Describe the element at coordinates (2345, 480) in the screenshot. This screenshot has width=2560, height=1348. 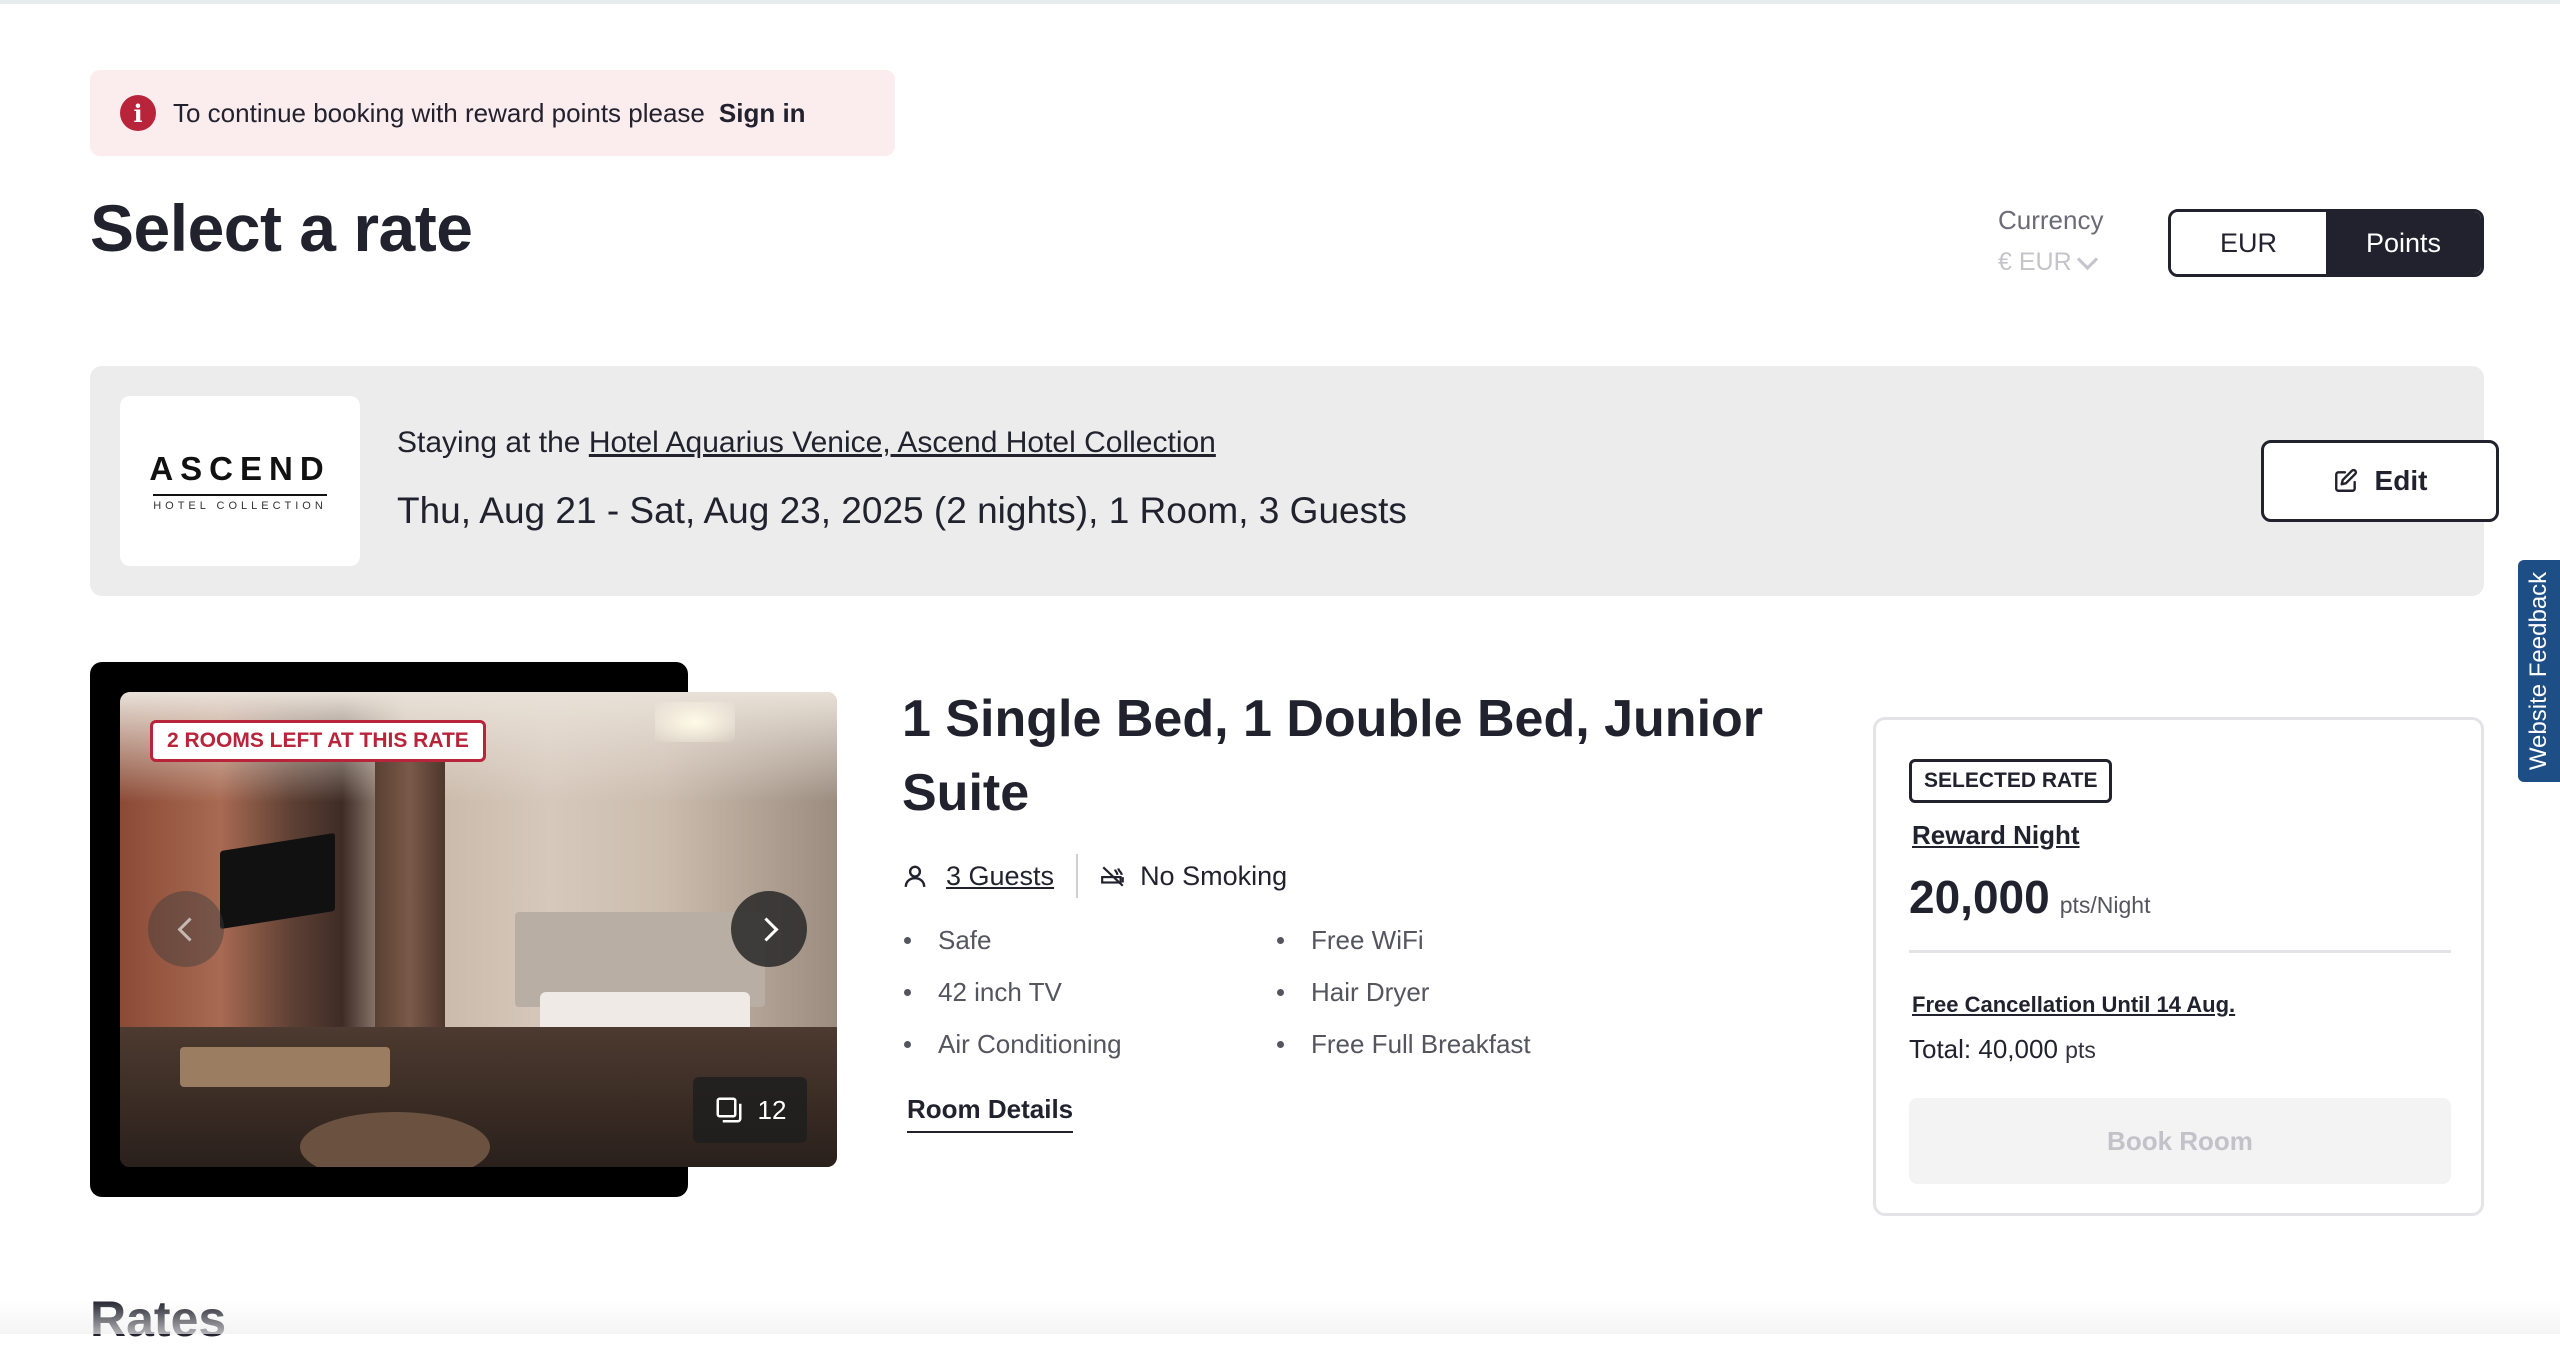
I see `edit-icon` at that location.